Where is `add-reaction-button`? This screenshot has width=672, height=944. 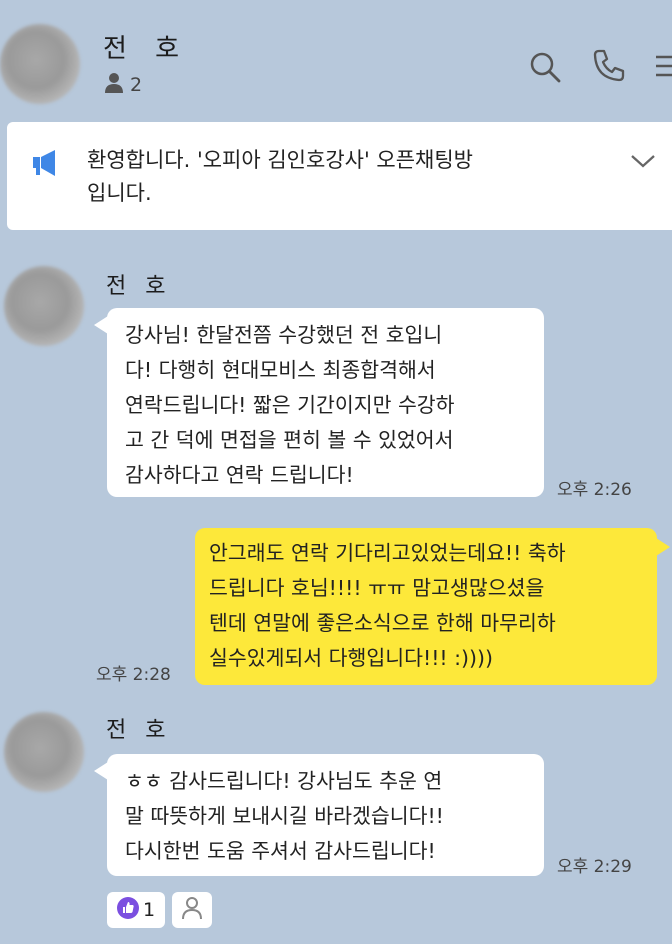
add-reaction-button is located at coordinates (192, 910).